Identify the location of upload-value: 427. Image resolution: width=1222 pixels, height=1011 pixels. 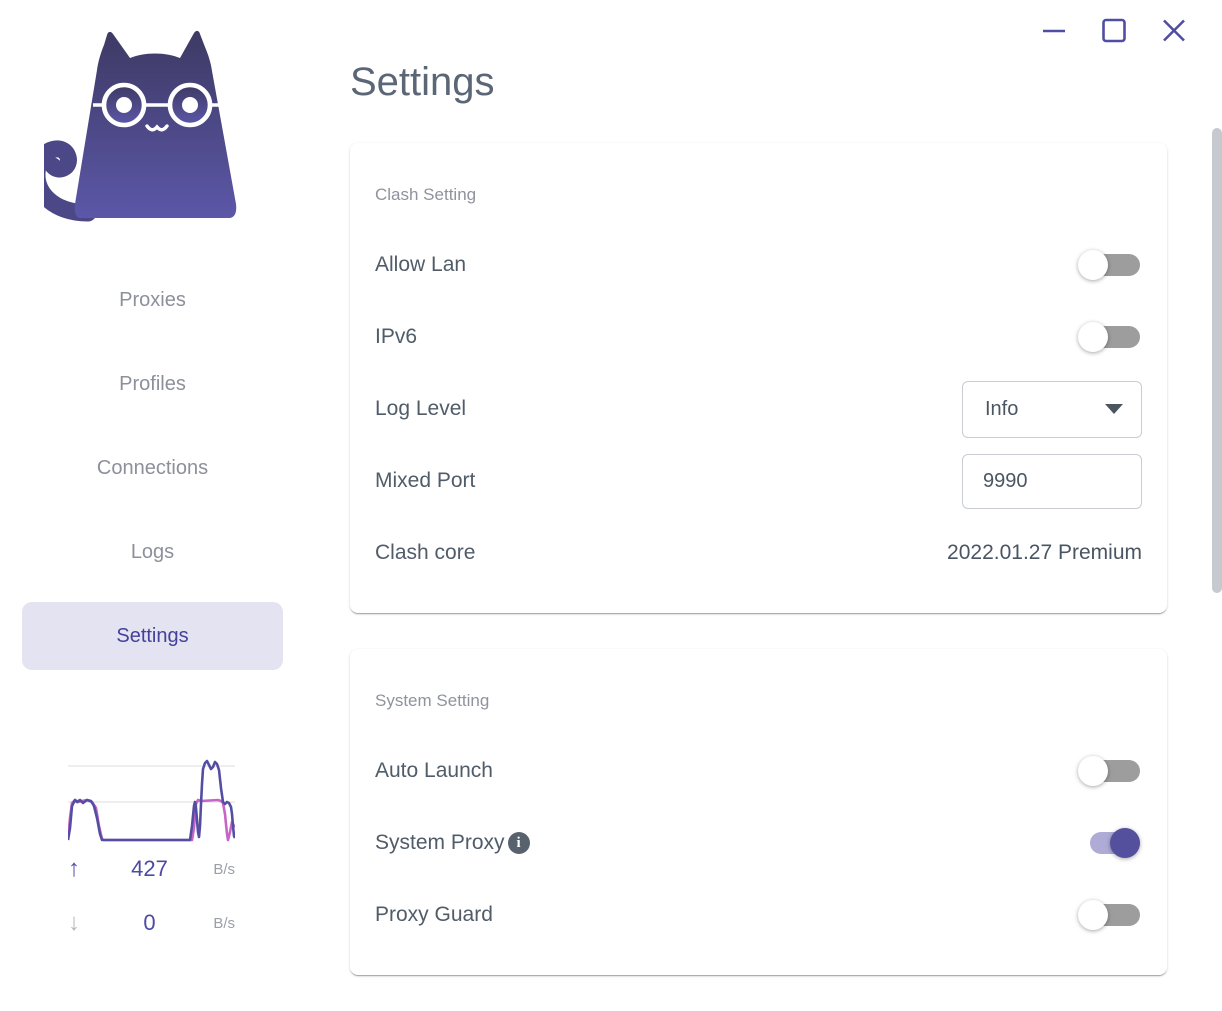
(149, 868).